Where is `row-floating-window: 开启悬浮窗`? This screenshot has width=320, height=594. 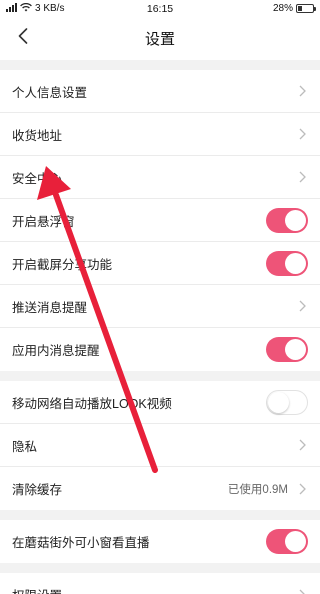
row-floating-window: 开启悬浮窗 is located at coordinates (160, 220).